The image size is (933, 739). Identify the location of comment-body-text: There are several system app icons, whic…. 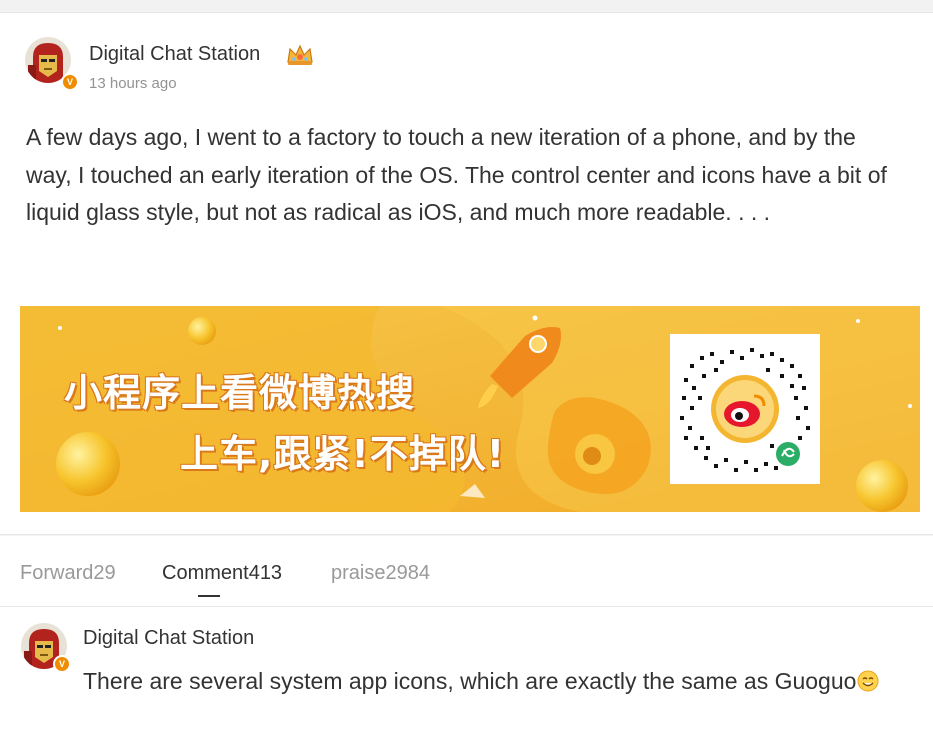
(493, 681).